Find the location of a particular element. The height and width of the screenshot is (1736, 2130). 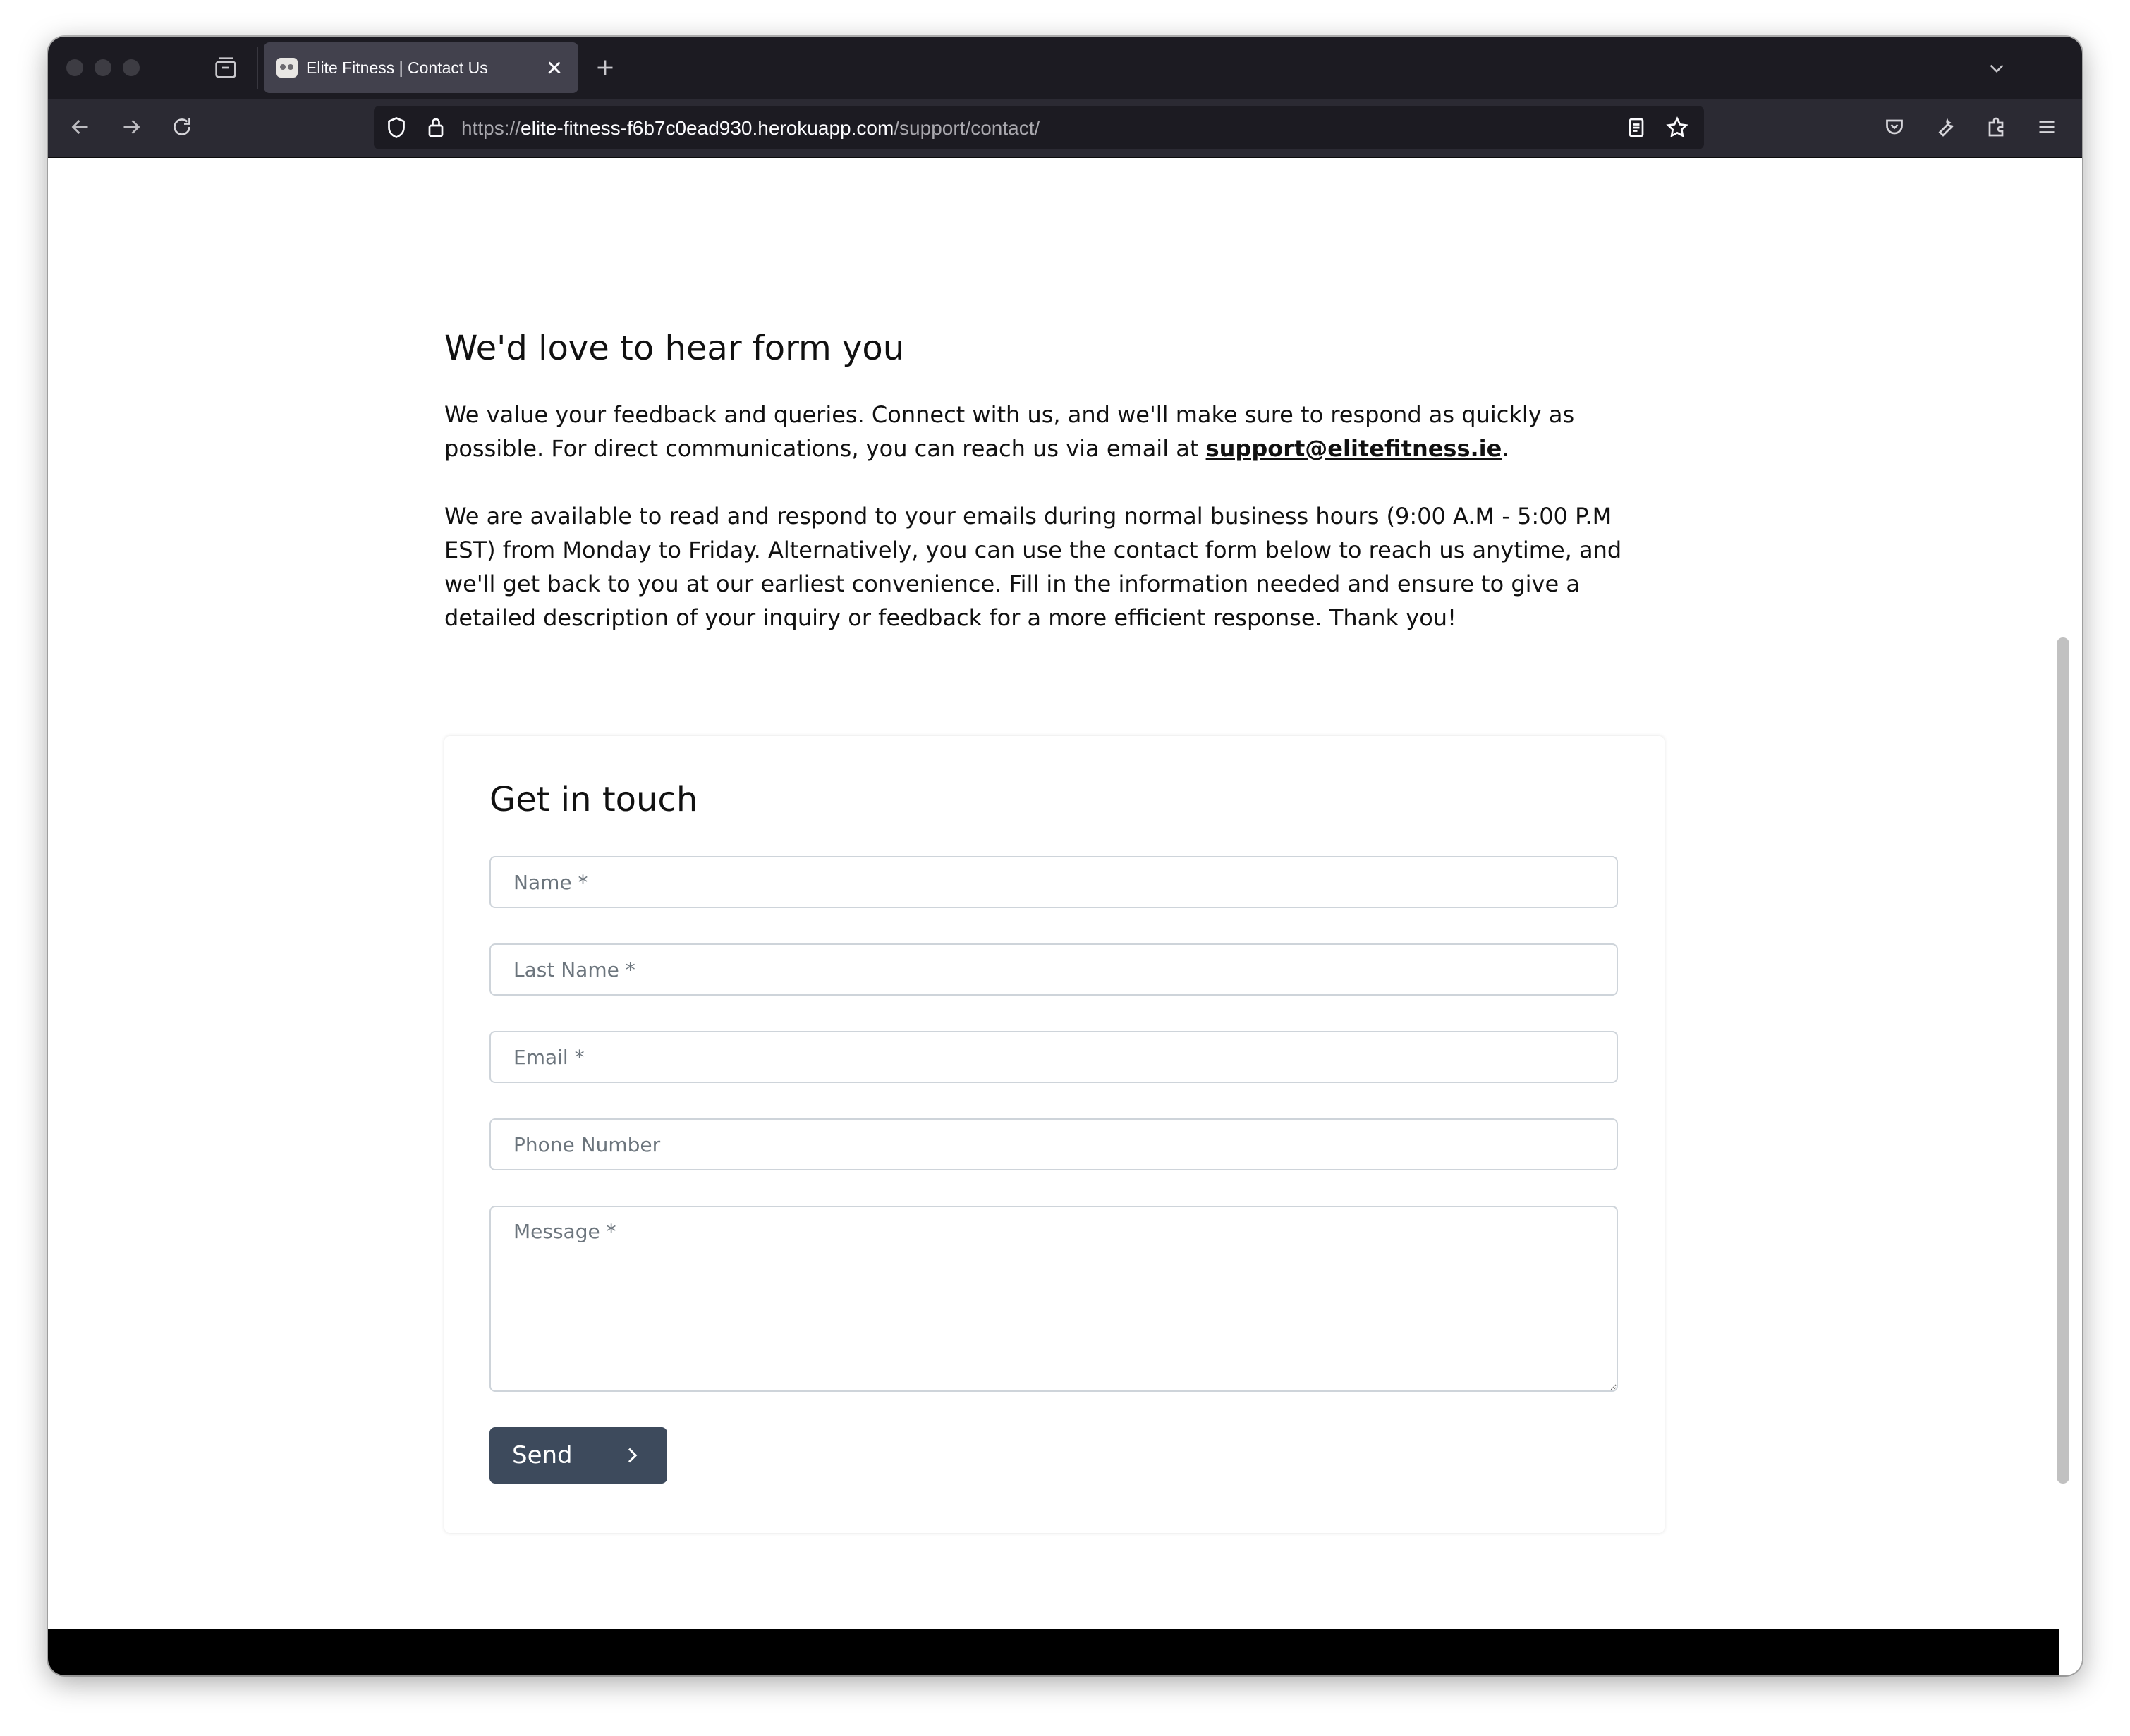

reload-icon is located at coordinates (182, 127).